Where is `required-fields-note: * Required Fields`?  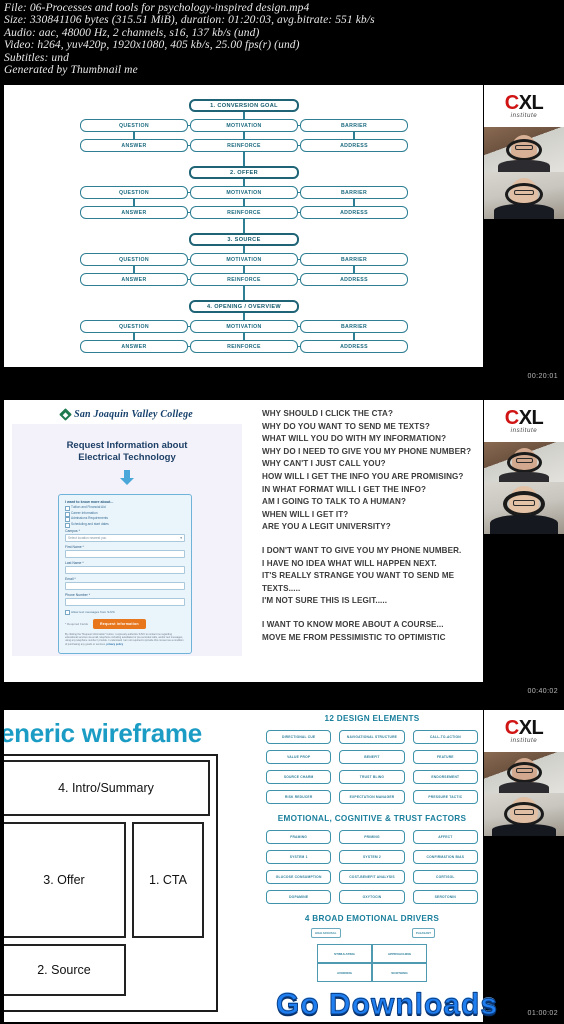
required-fields-note: * Required Fields is located at coordinates (77, 623).